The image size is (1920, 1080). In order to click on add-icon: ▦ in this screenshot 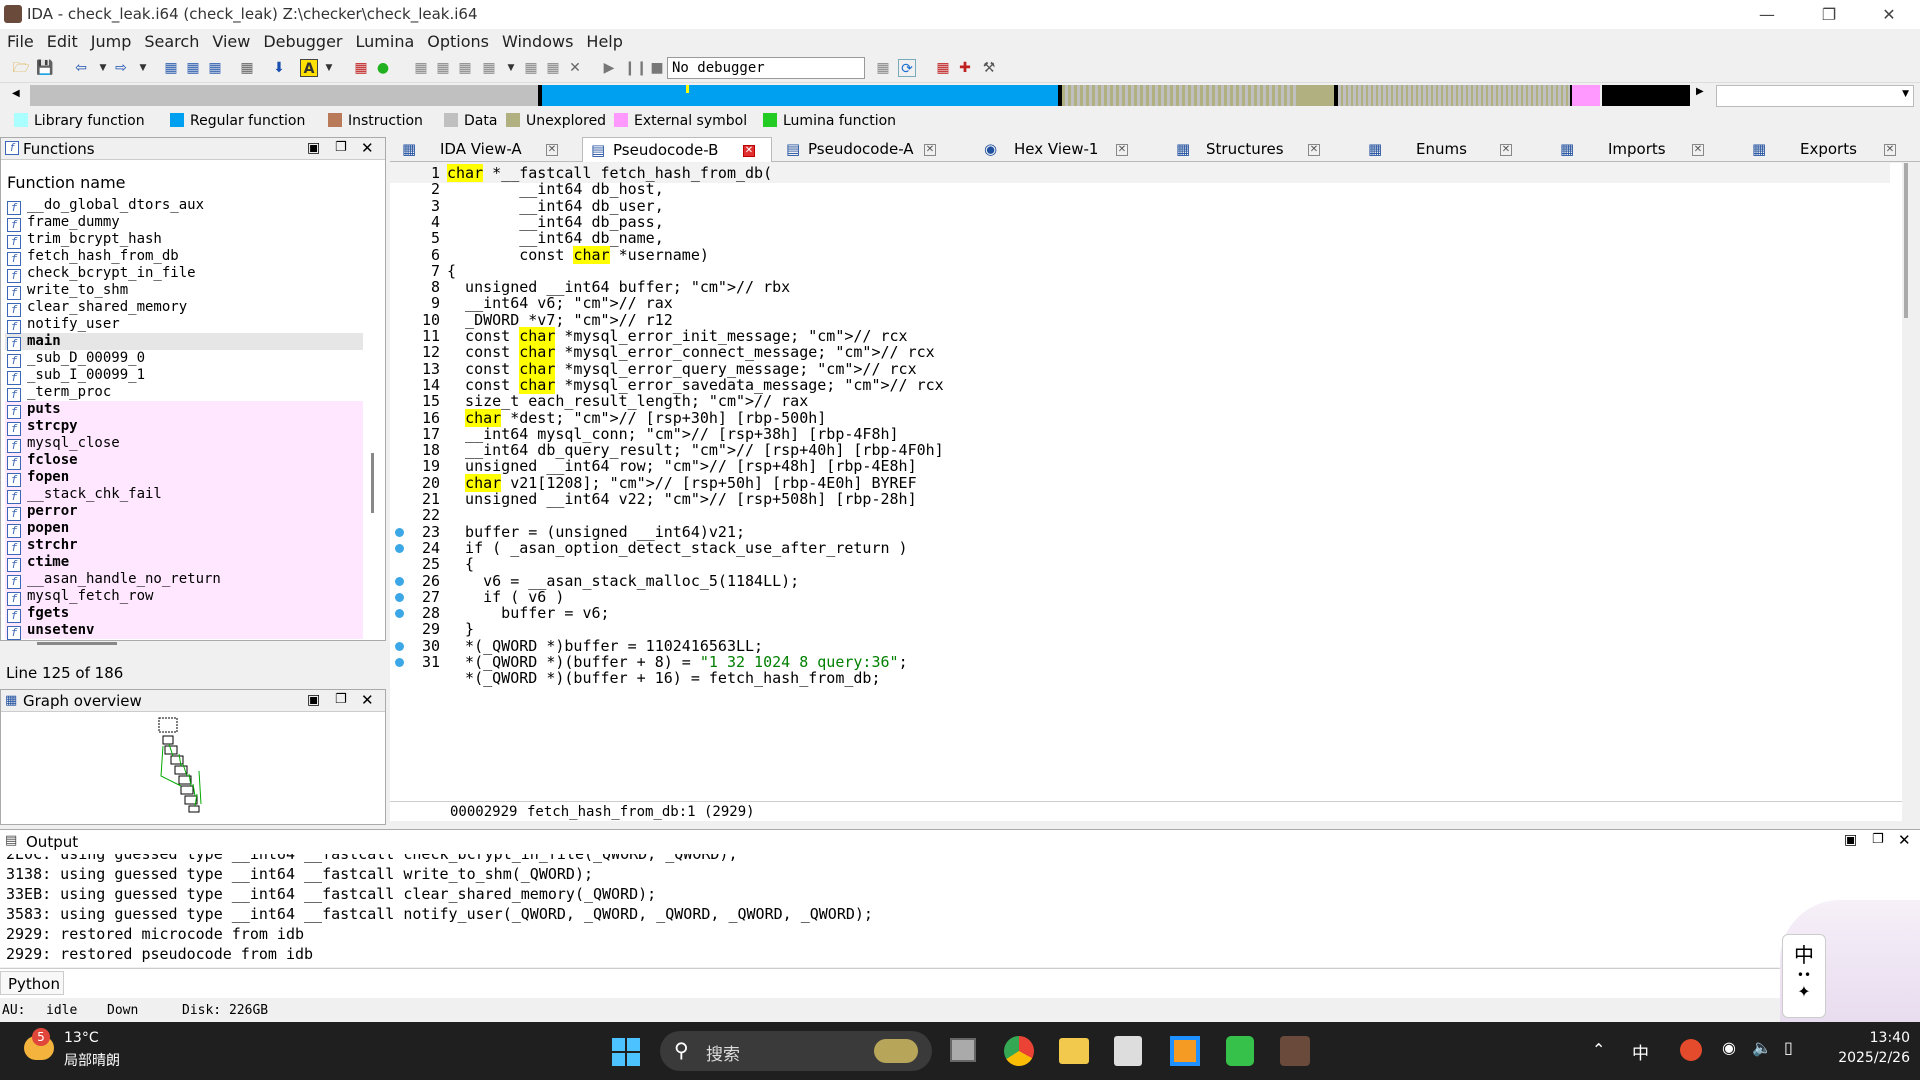, I will do `click(943, 68)`.